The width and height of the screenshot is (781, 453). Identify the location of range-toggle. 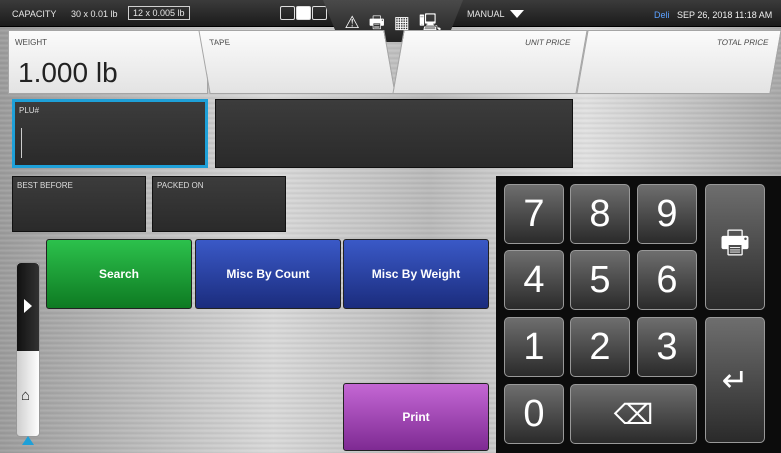
(303, 13).